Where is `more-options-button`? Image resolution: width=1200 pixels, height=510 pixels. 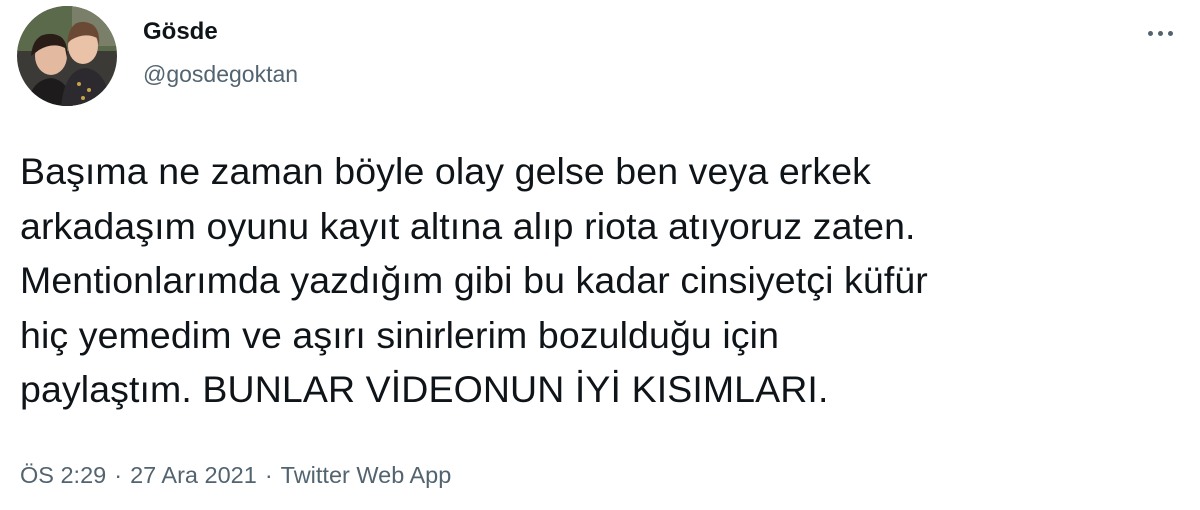 more-options-button is located at coordinates (1160, 33).